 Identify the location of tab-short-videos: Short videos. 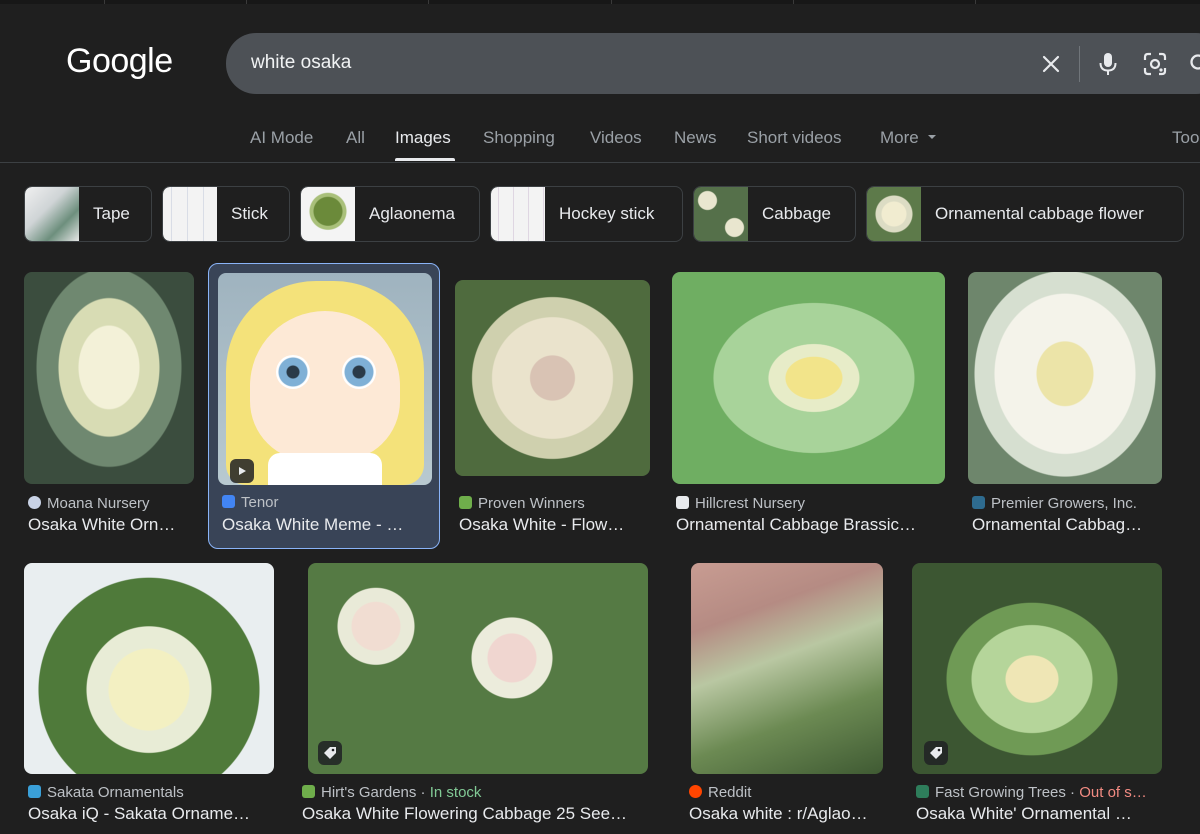
(794, 138).